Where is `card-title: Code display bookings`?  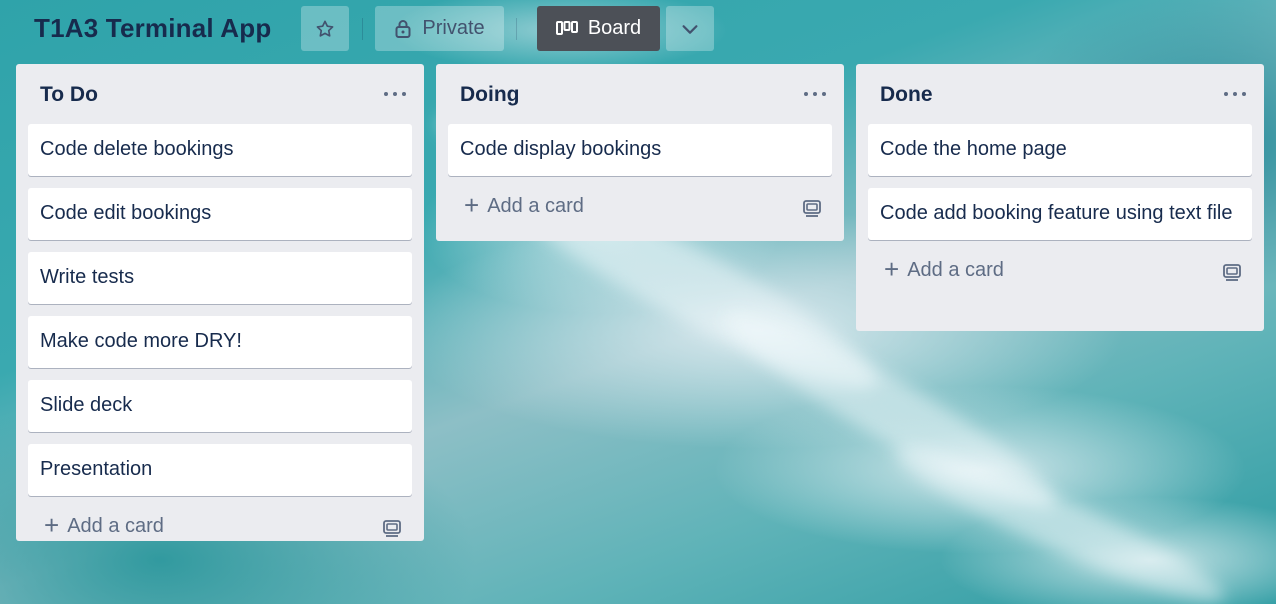 card-title: Code display bookings is located at coordinates (561, 149).